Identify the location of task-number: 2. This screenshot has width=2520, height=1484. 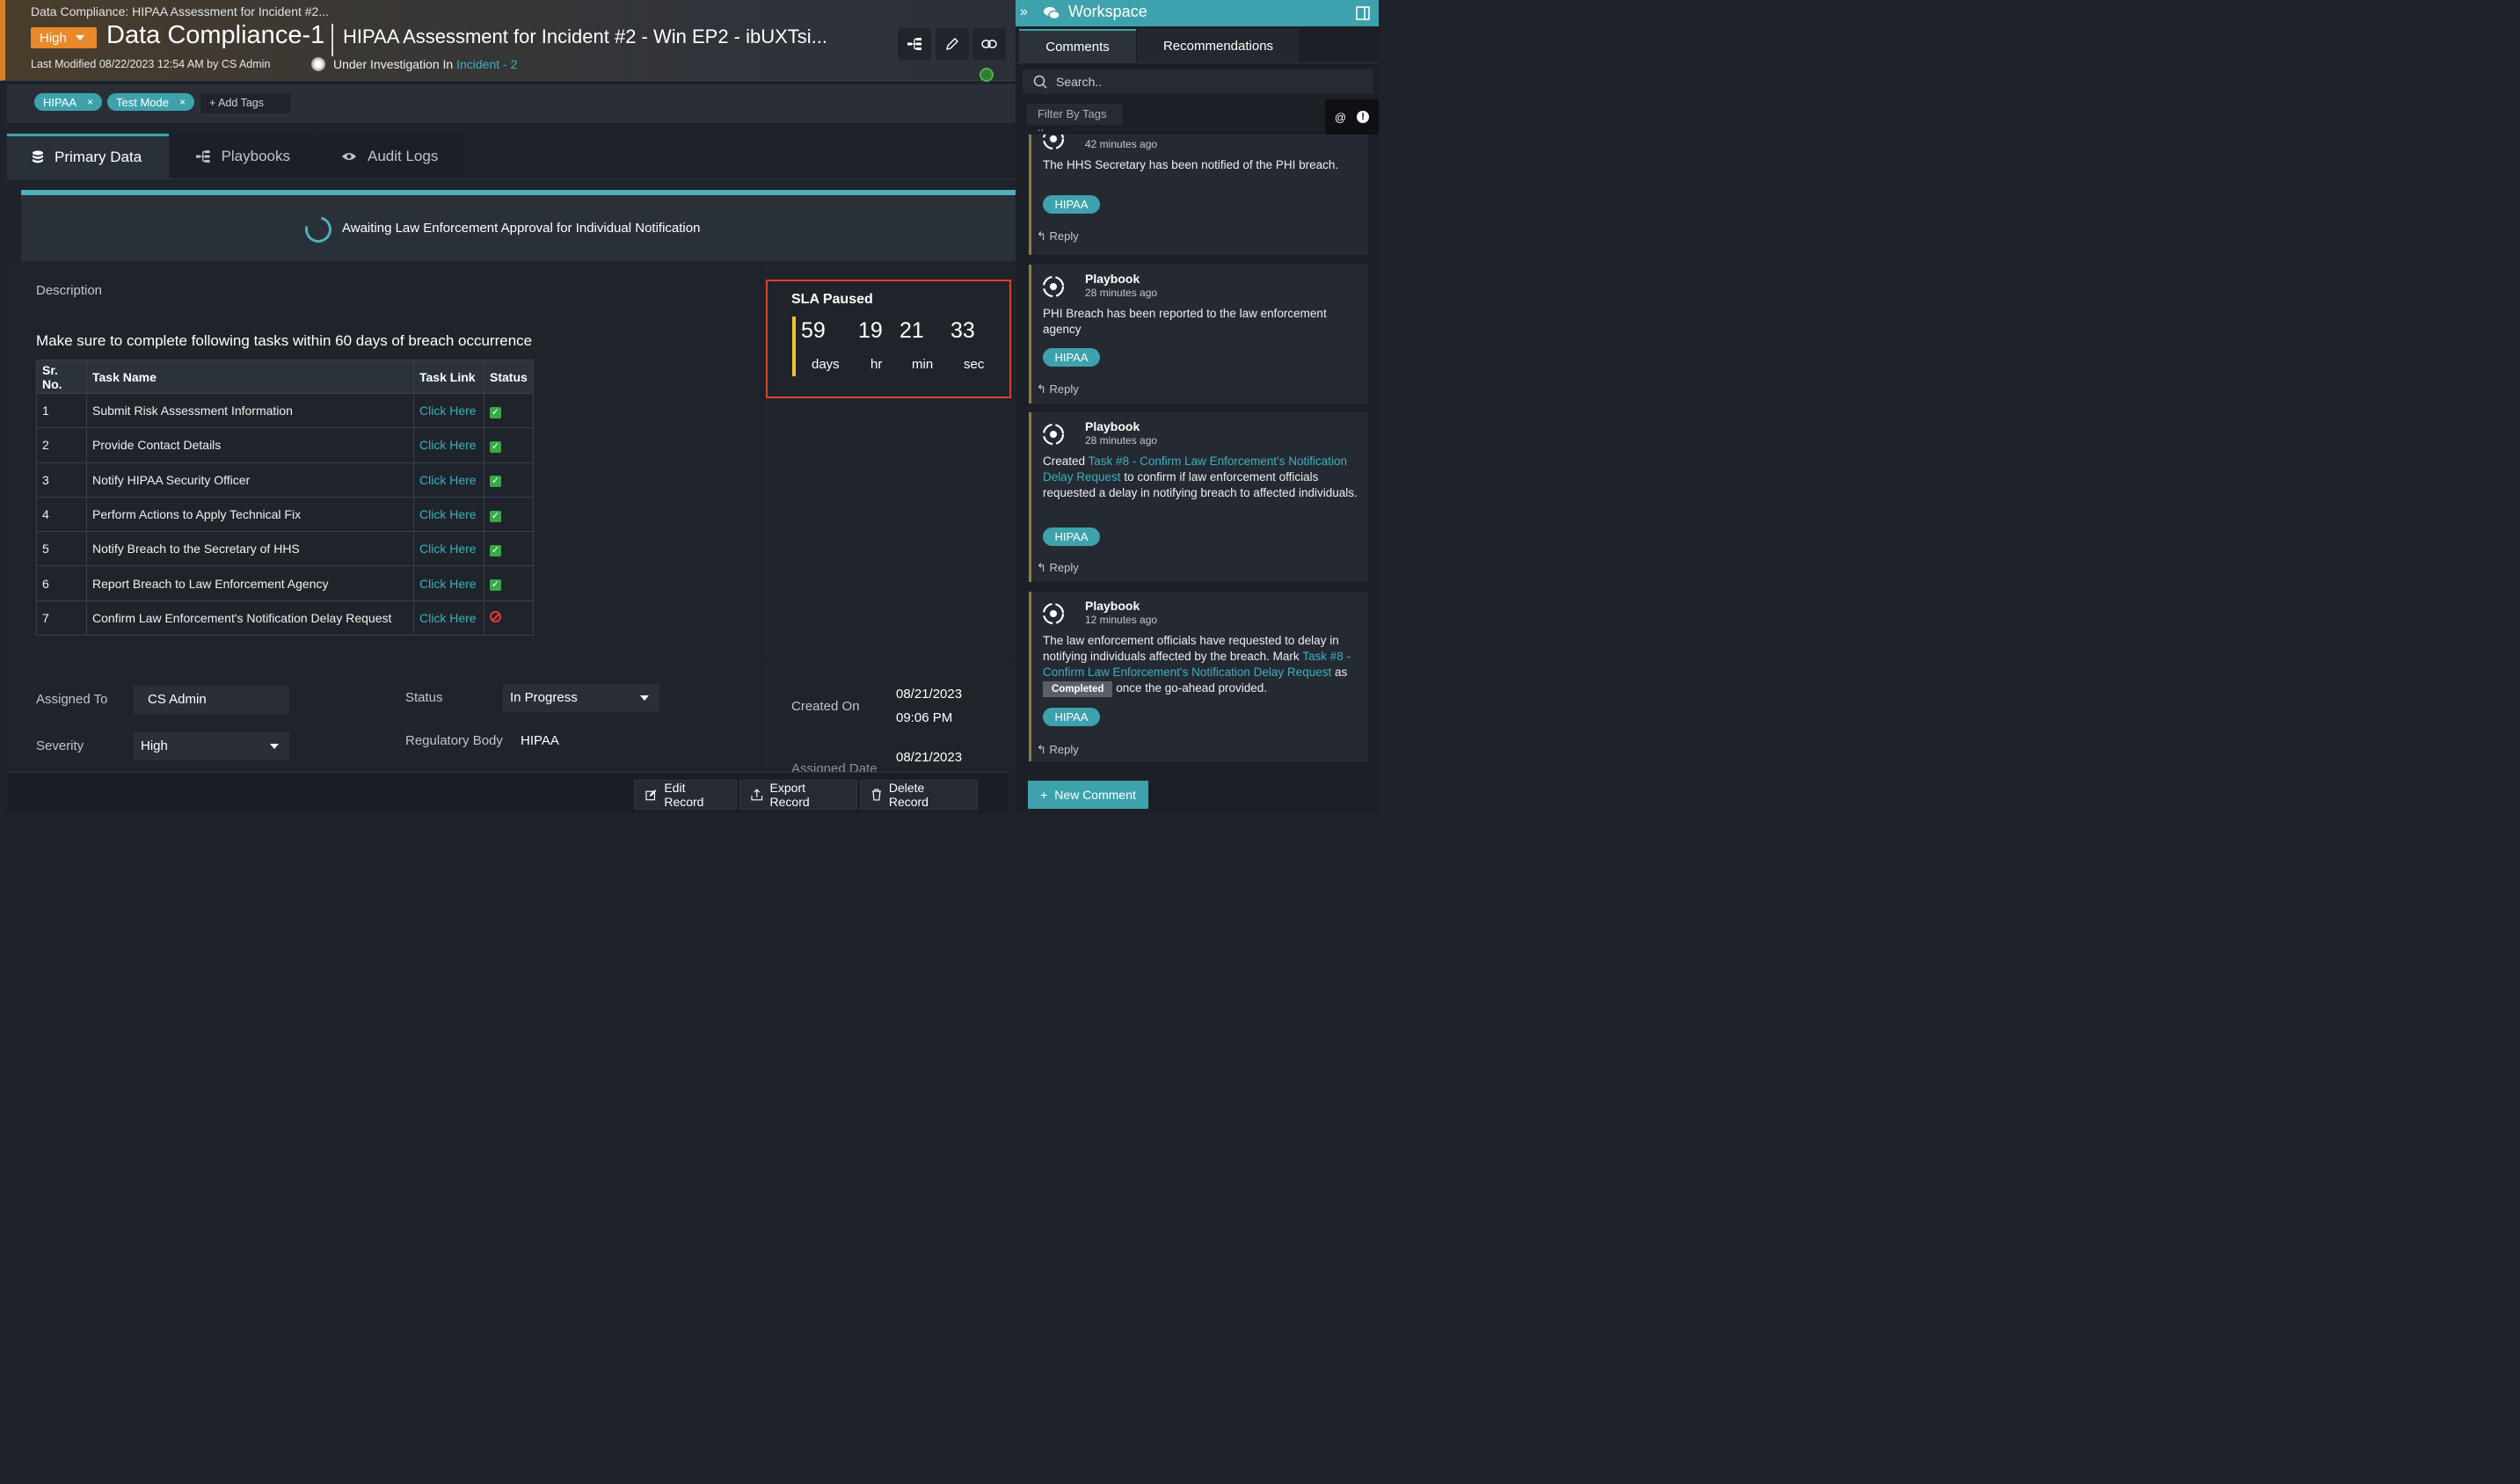
(61, 445).